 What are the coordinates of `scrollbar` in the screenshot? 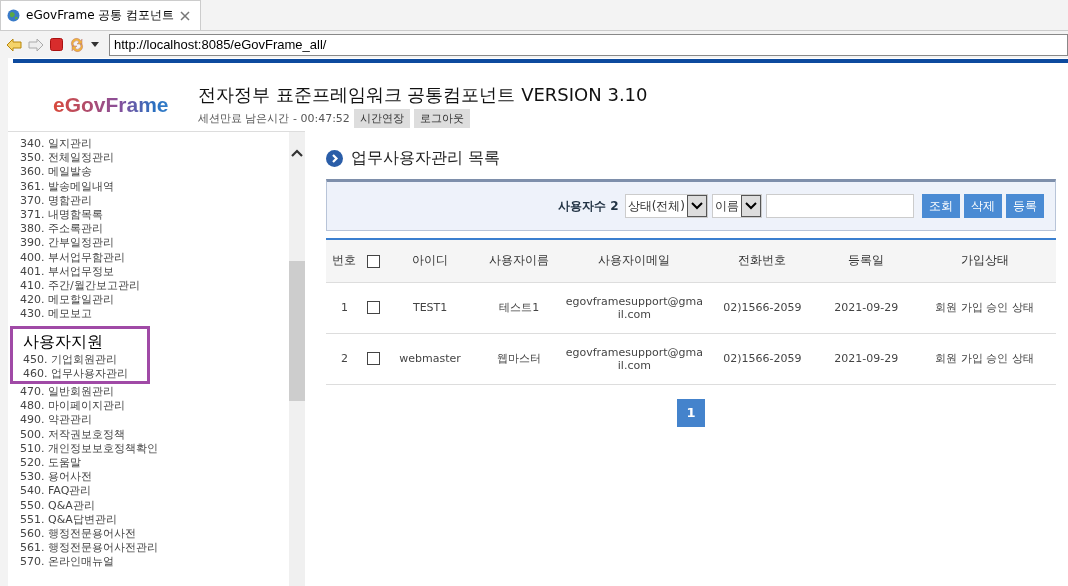 It's located at (297, 359).